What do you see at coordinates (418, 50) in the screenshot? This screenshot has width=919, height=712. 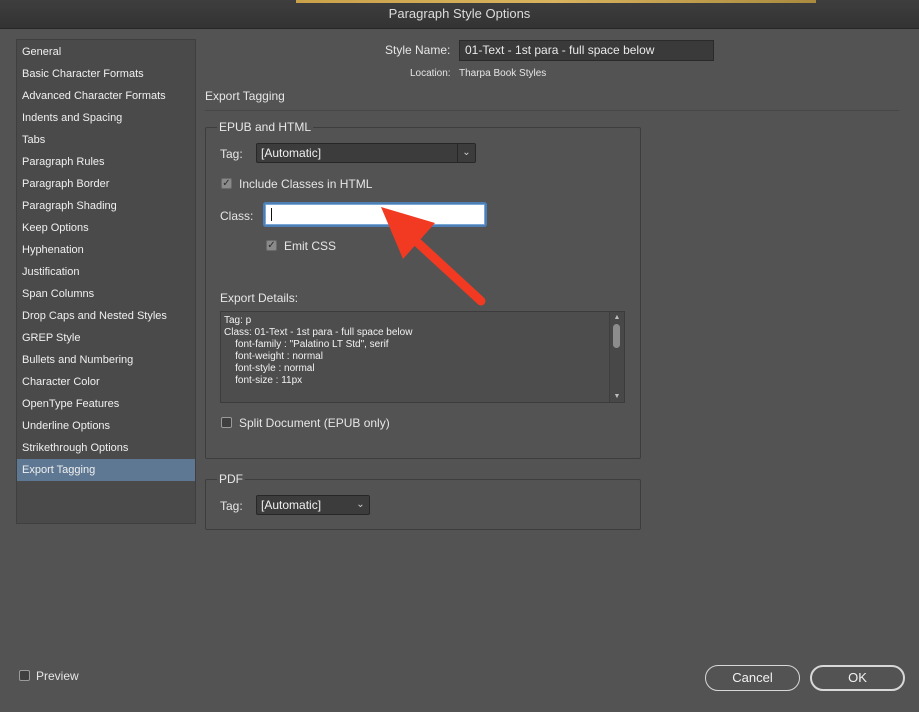 I see `style-name-label: Style Name:` at bounding box center [418, 50].